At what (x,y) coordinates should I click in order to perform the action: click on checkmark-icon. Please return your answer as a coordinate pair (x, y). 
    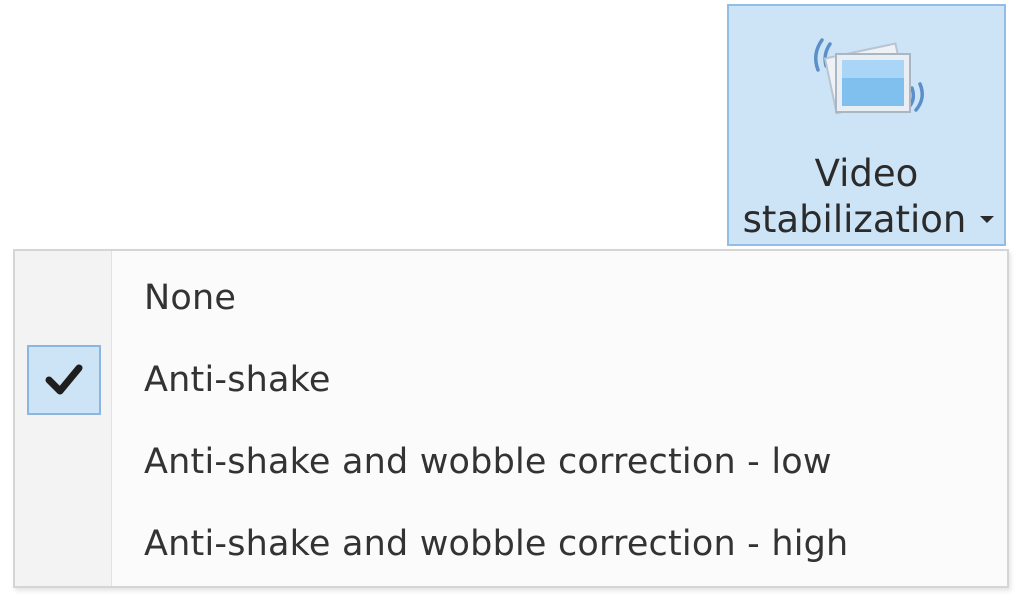
    Looking at the image, I should click on (64, 379).